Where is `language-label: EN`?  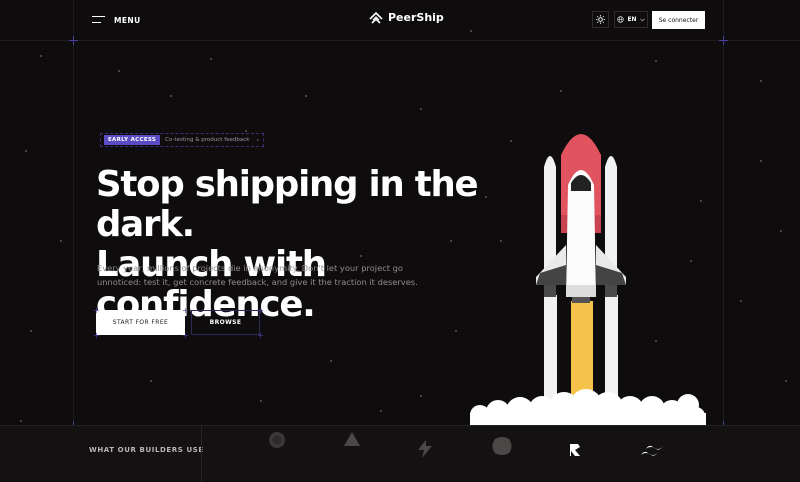
language-label: EN is located at coordinates (632, 19).